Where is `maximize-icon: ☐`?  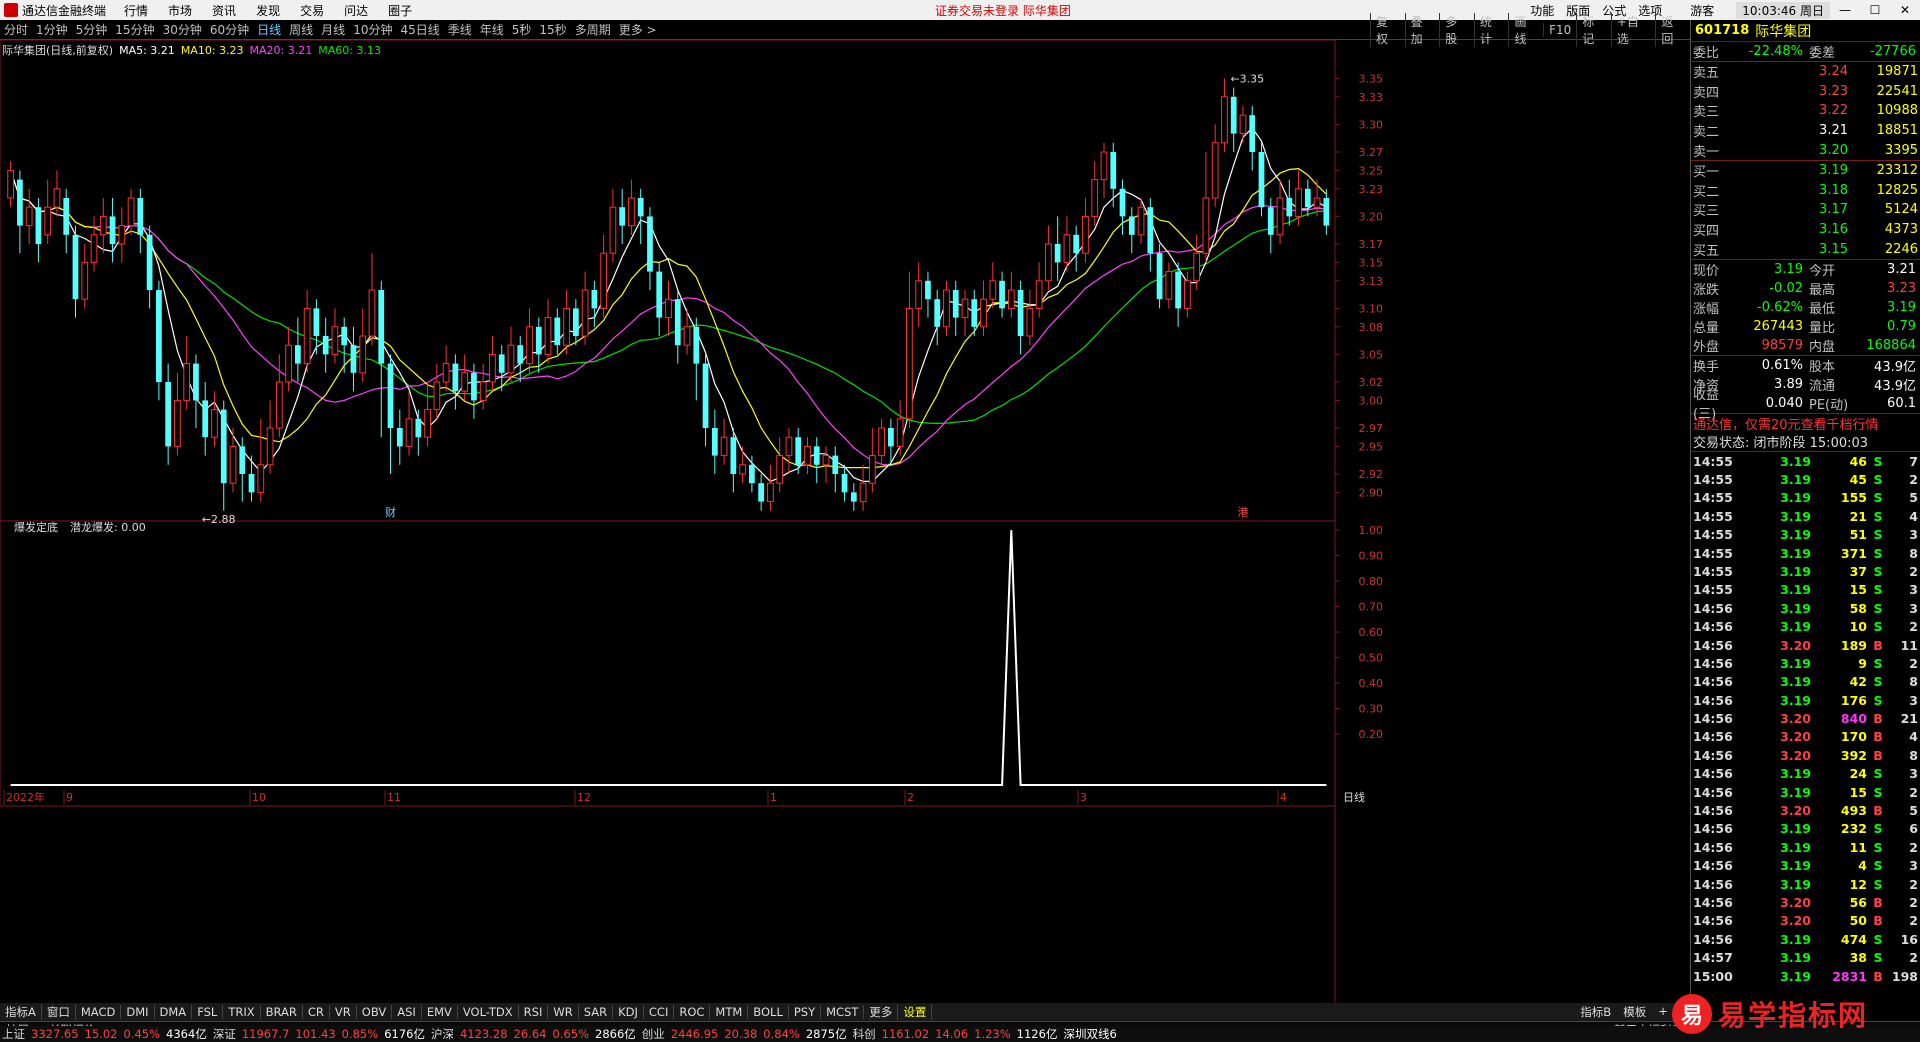 maximize-icon: ☐ is located at coordinates (1875, 10).